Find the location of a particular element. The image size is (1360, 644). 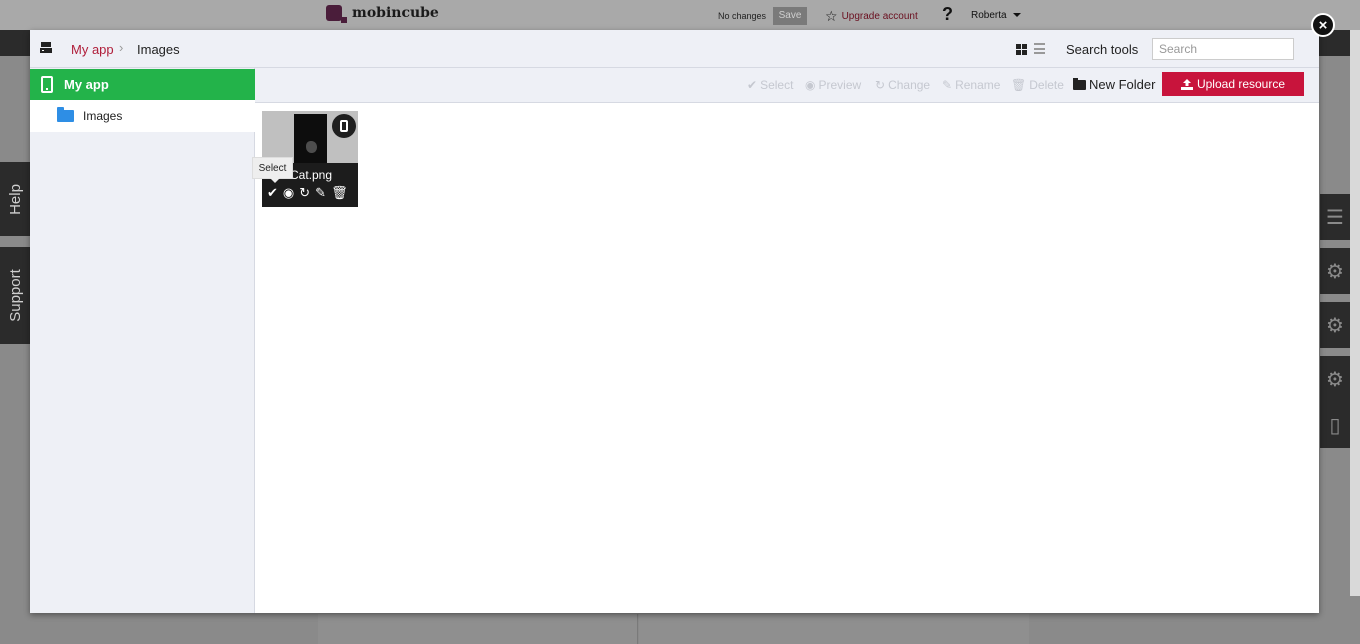

chevron-right-icon: › is located at coordinates (121, 47).